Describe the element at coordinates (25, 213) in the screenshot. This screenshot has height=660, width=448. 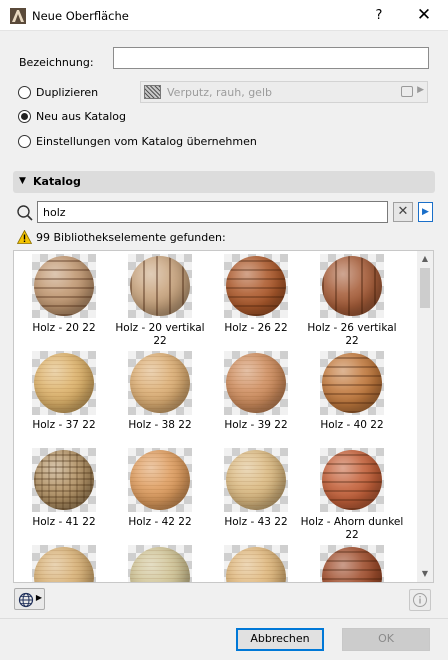
I see `search-icon` at that location.